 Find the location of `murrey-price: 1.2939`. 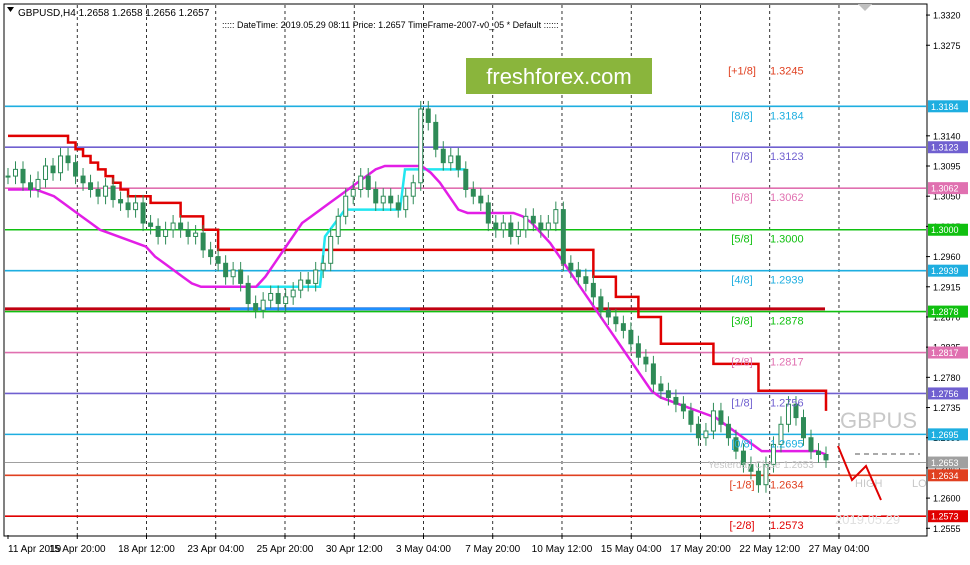

murrey-price: 1.2939 is located at coordinates (787, 281).